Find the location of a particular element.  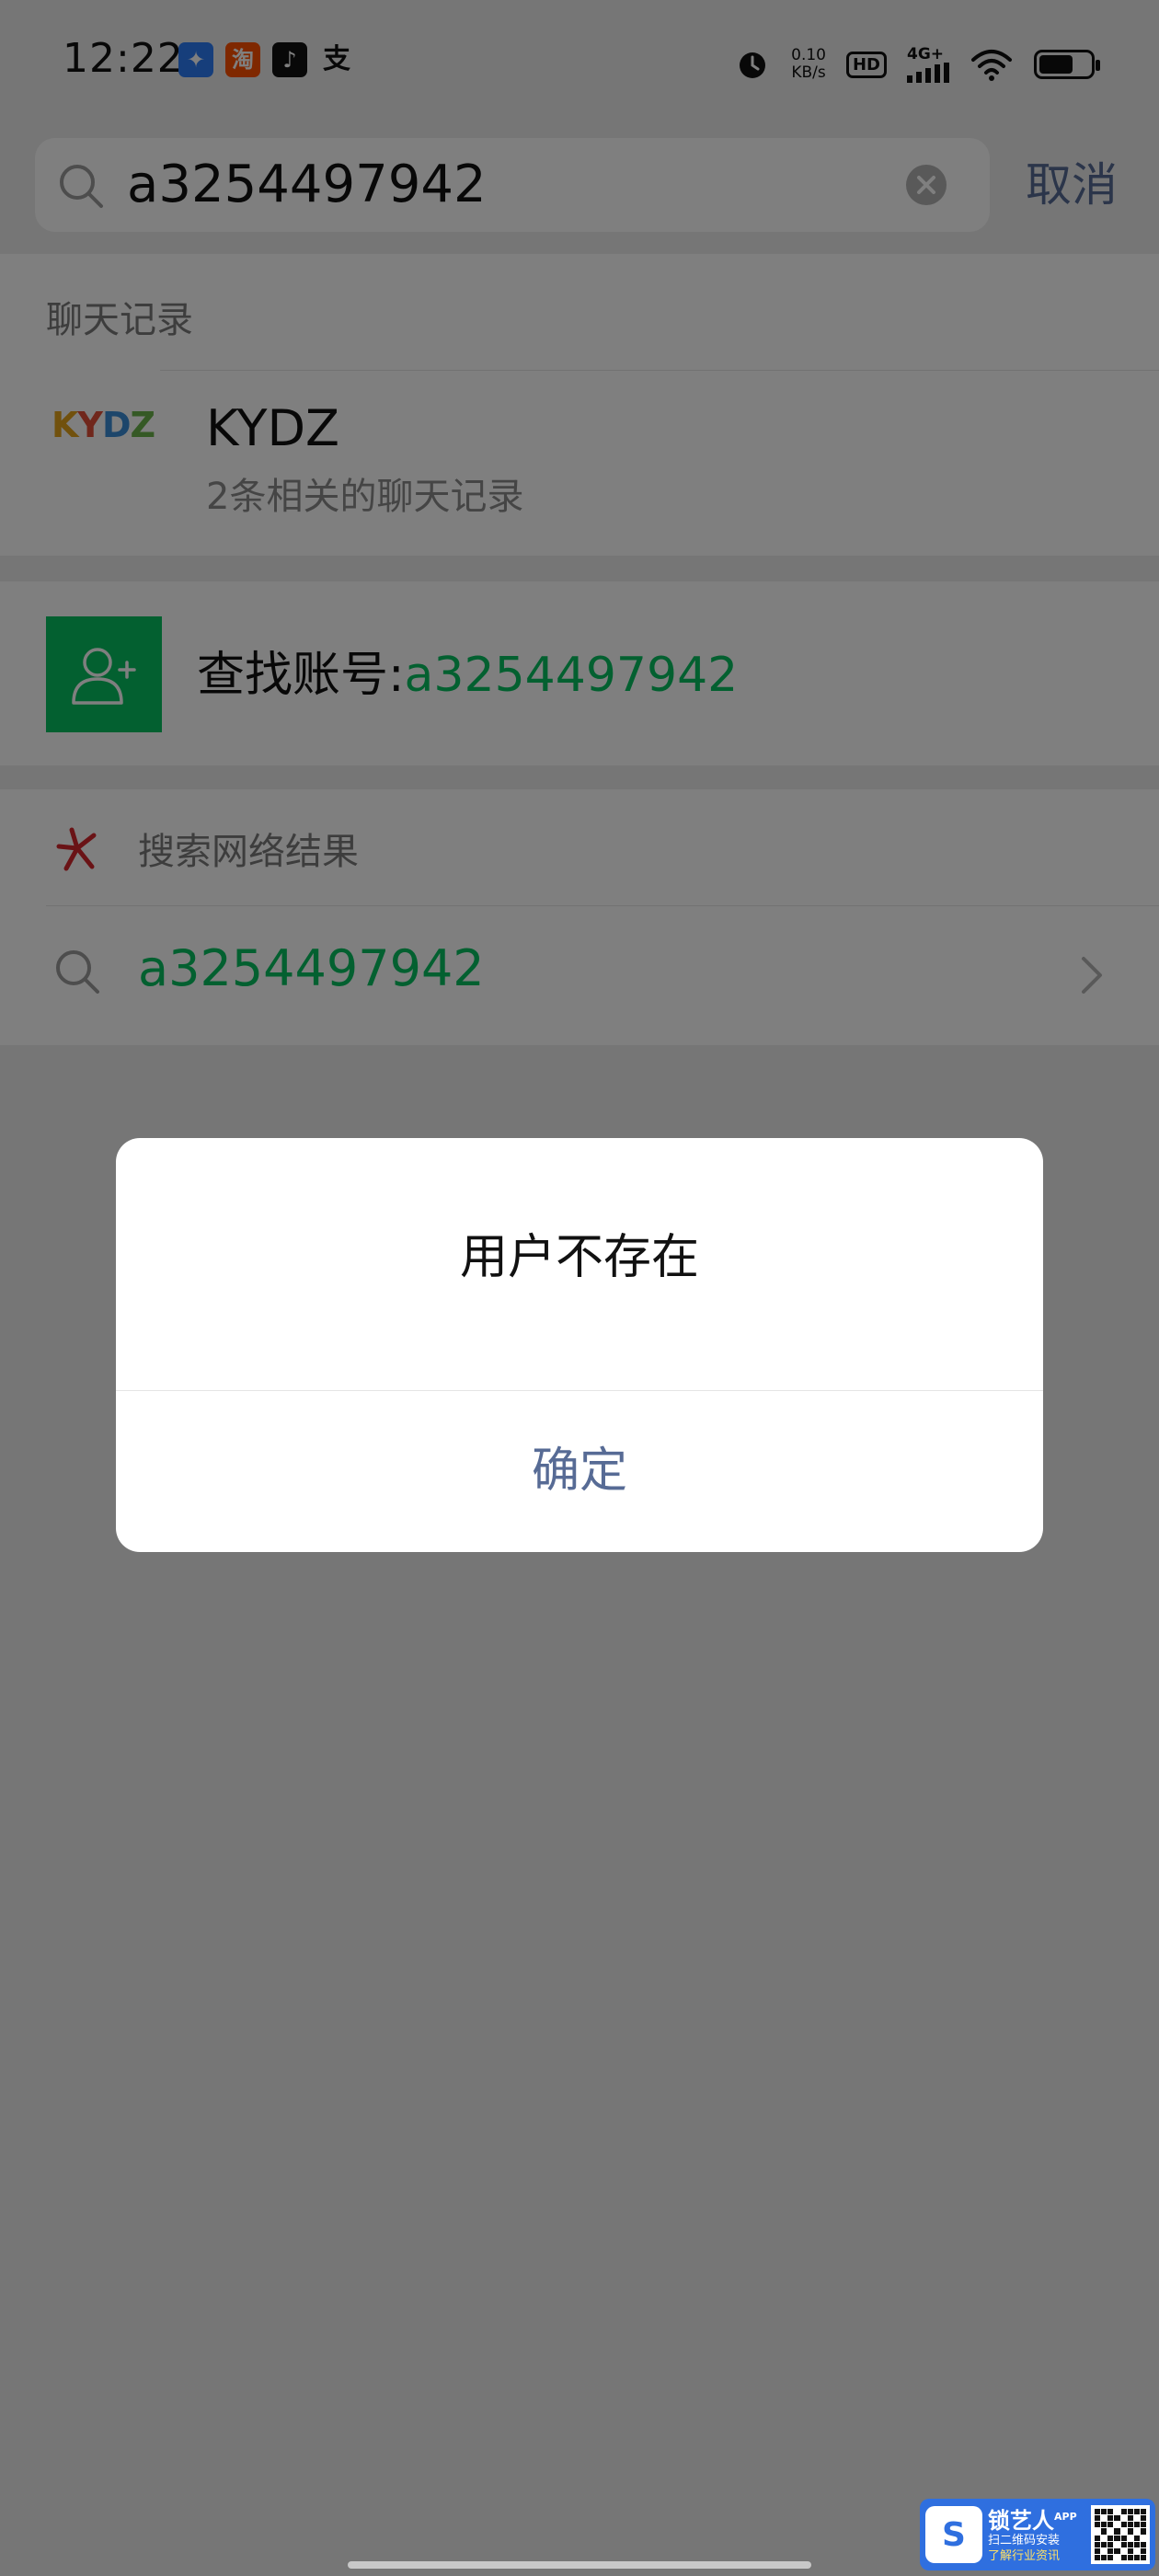

qr-code-icon is located at coordinates (1120, 2534).